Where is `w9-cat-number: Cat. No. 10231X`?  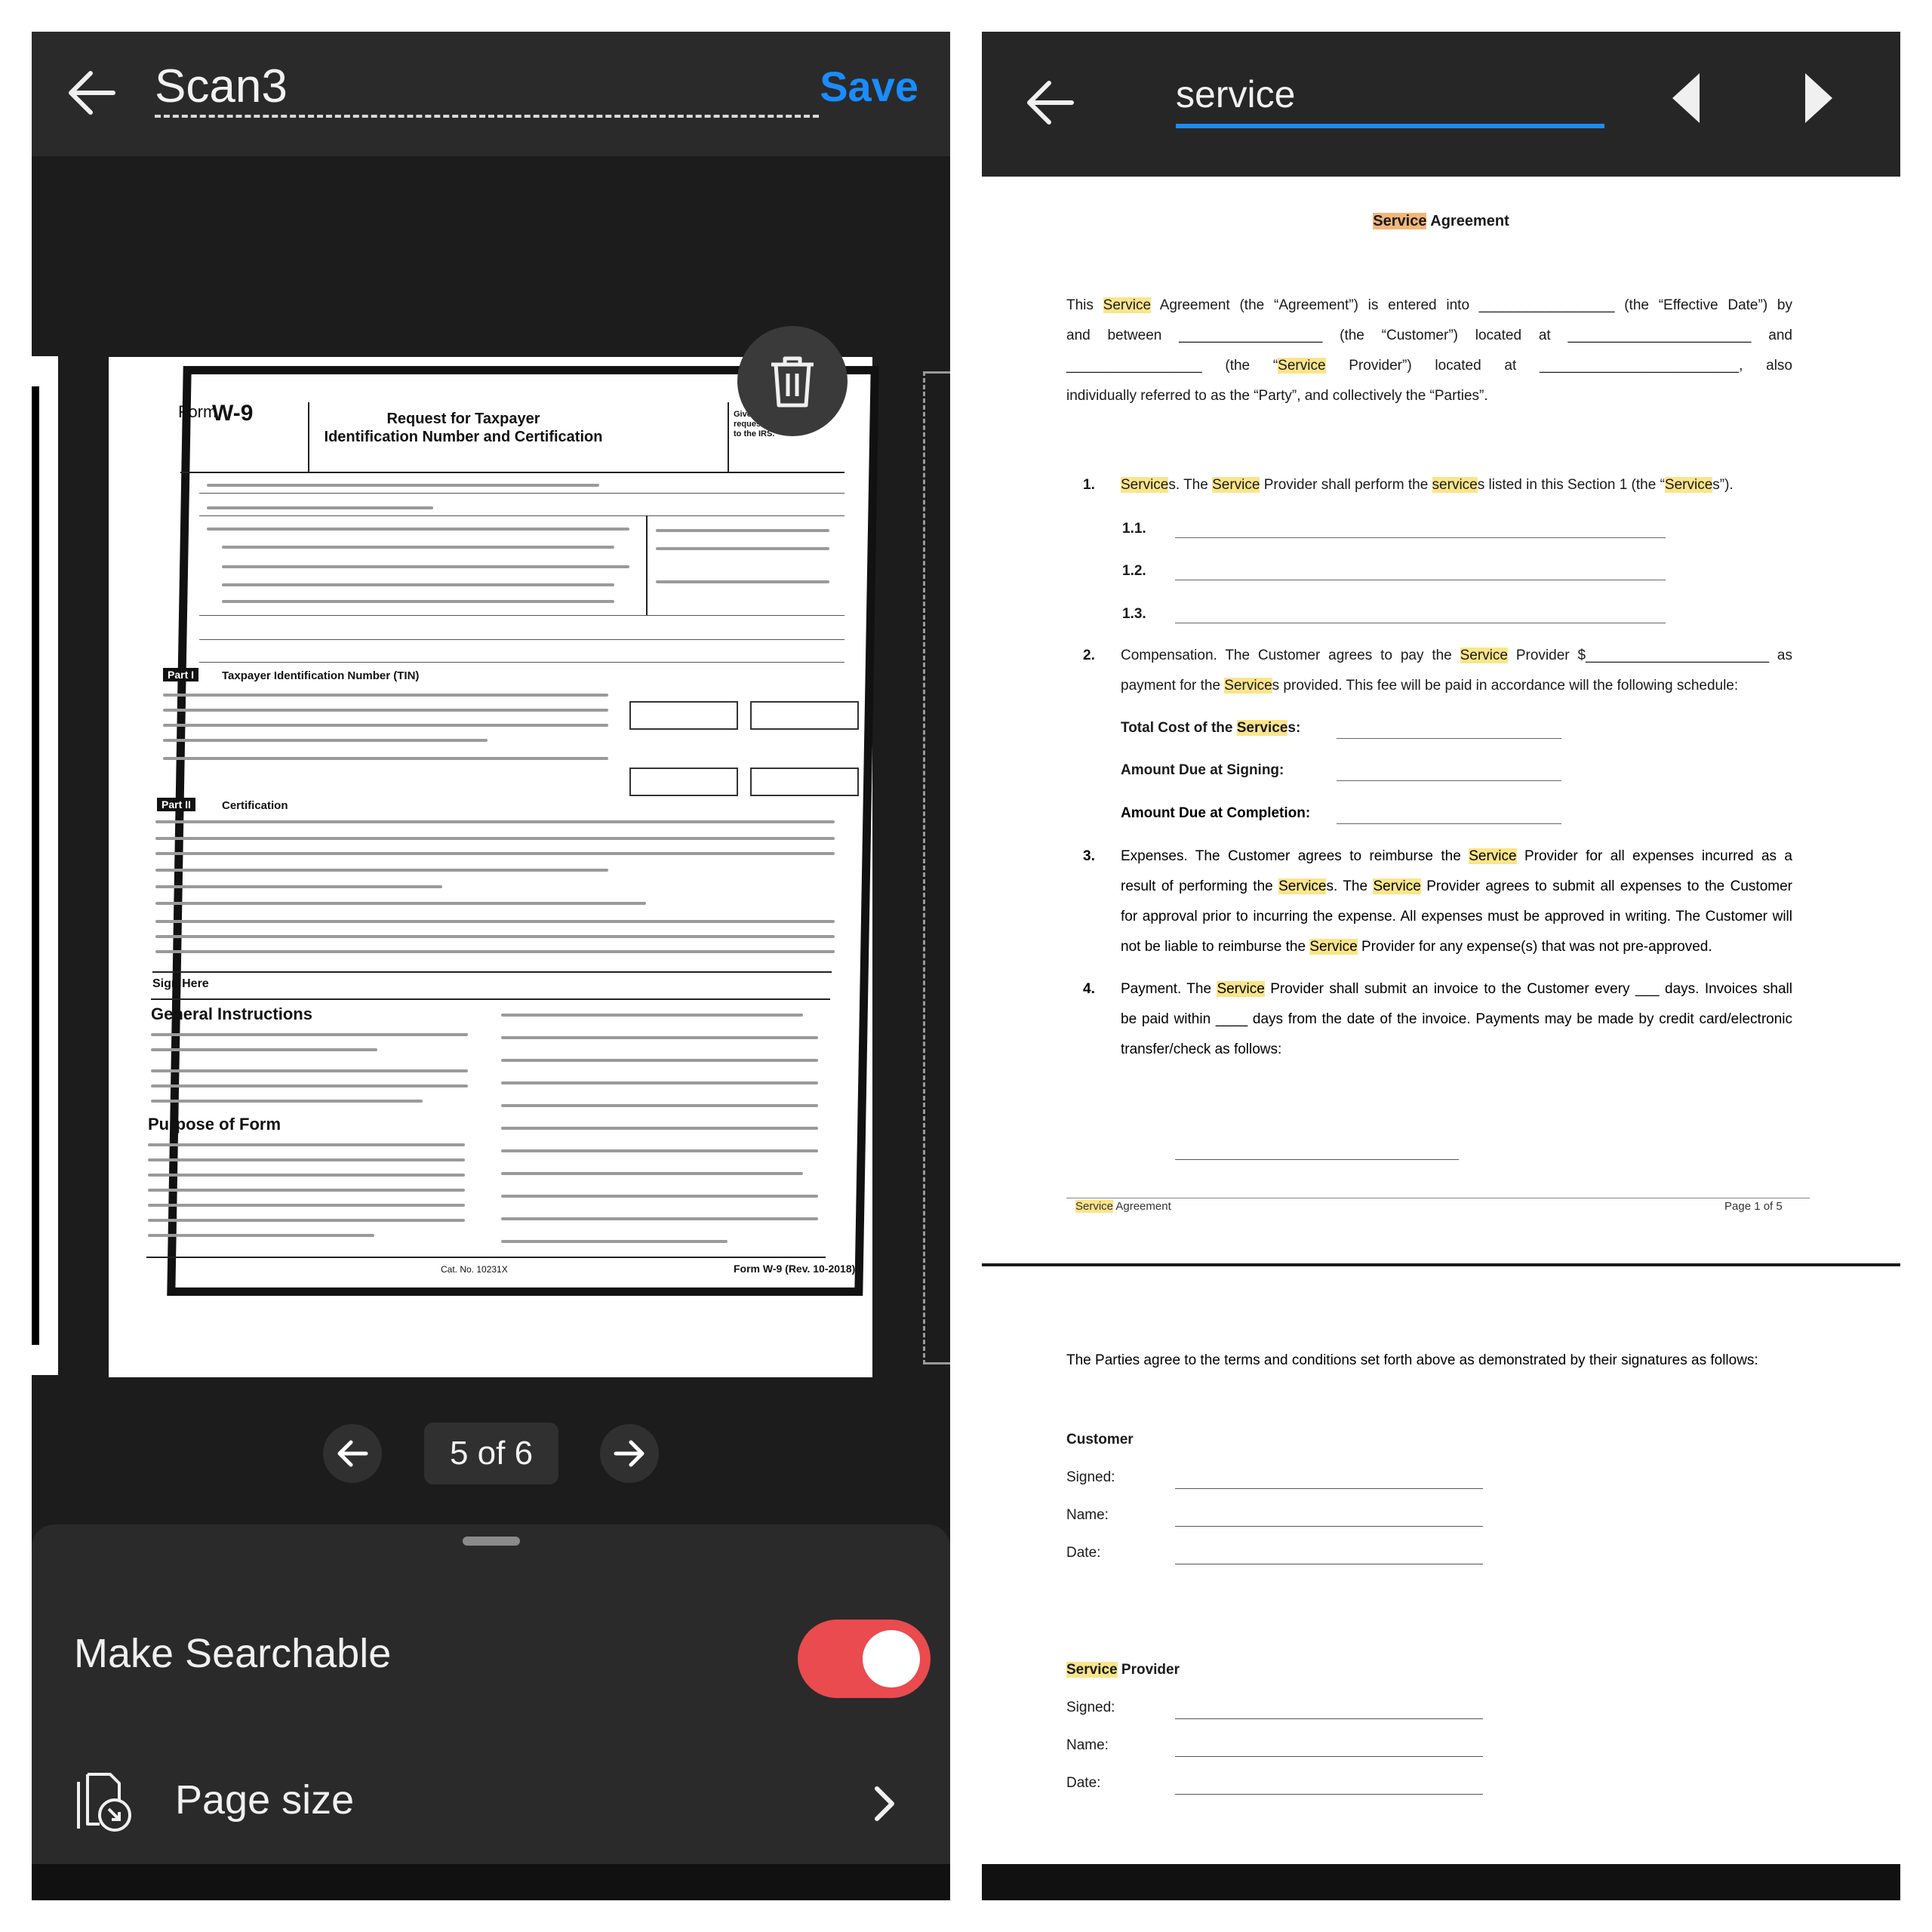
w9-cat-number: Cat. No. 10231X is located at coordinates (474, 1269).